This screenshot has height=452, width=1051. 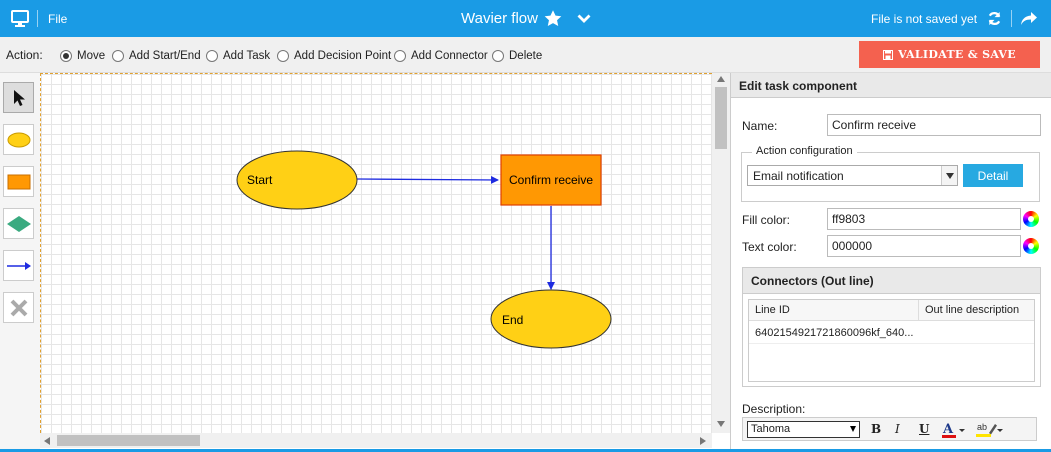 I want to click on floppy-icon, so click(x=888, y=54).